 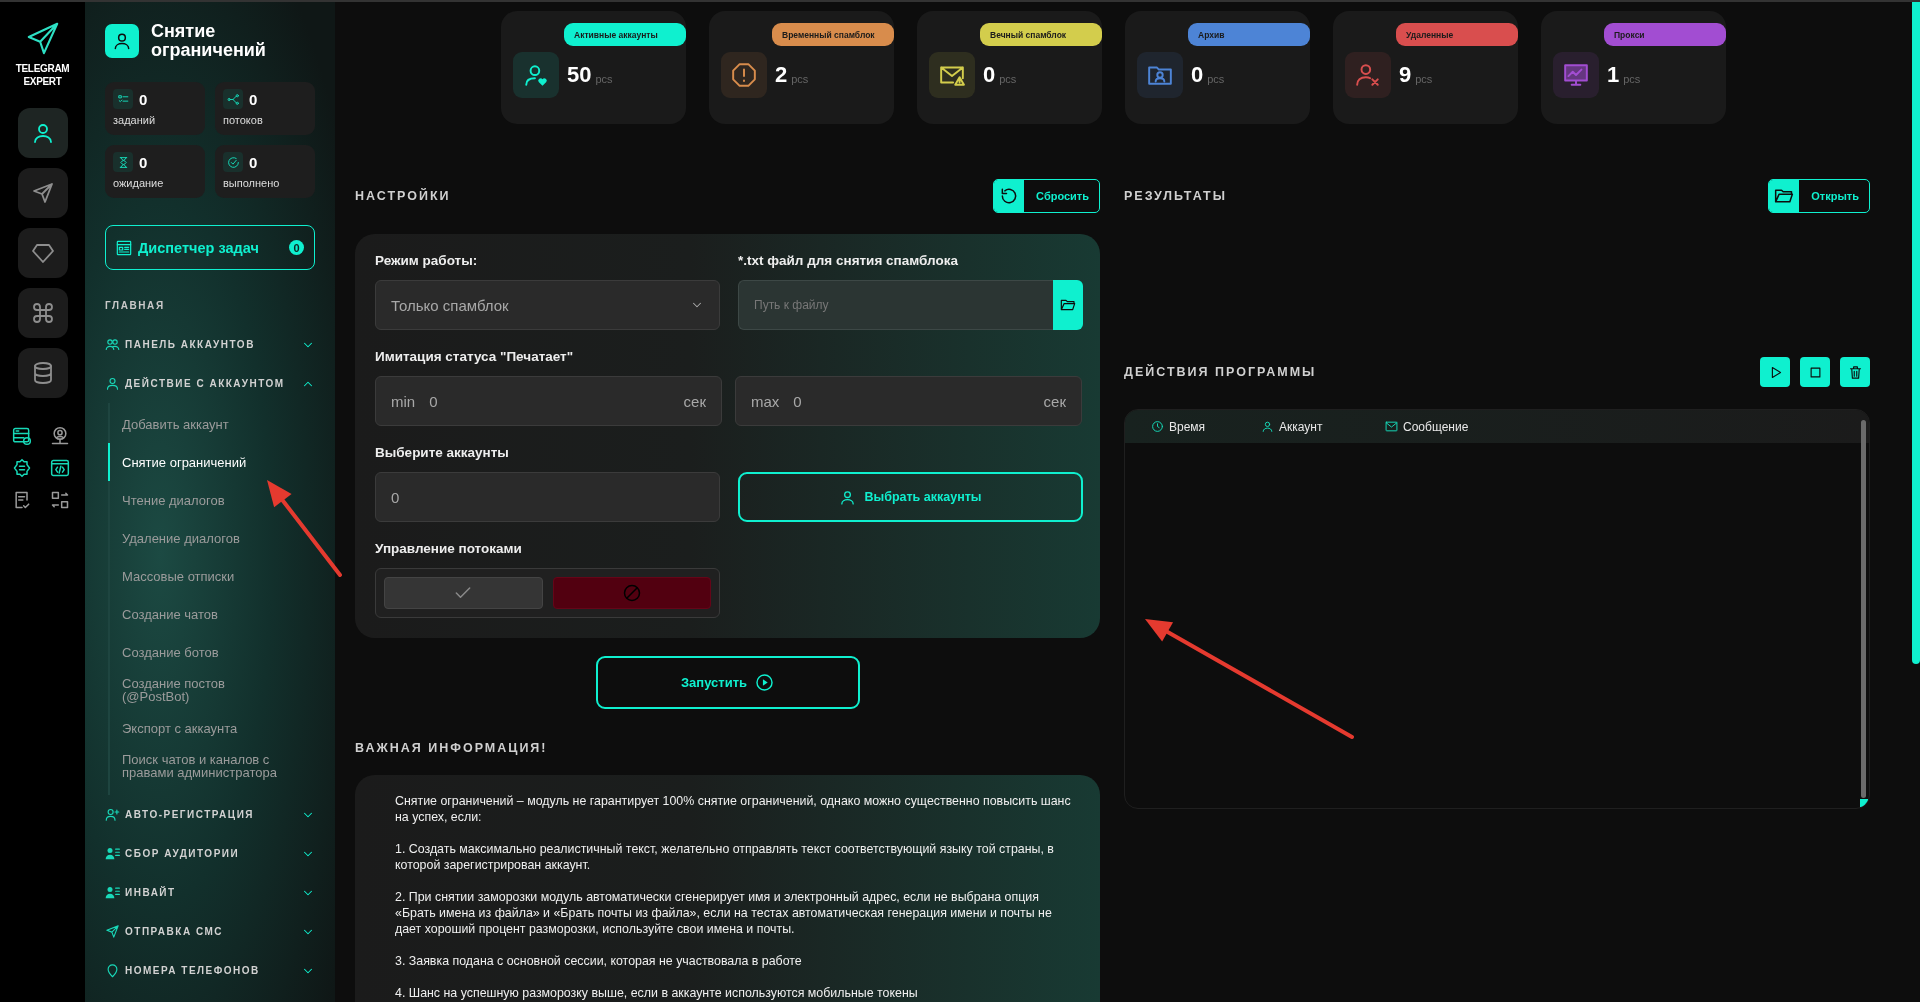 What do you see at coordinates (1864, 803) in the screenshot?
I see `resize-handle` at bounding box center [1864, 803].